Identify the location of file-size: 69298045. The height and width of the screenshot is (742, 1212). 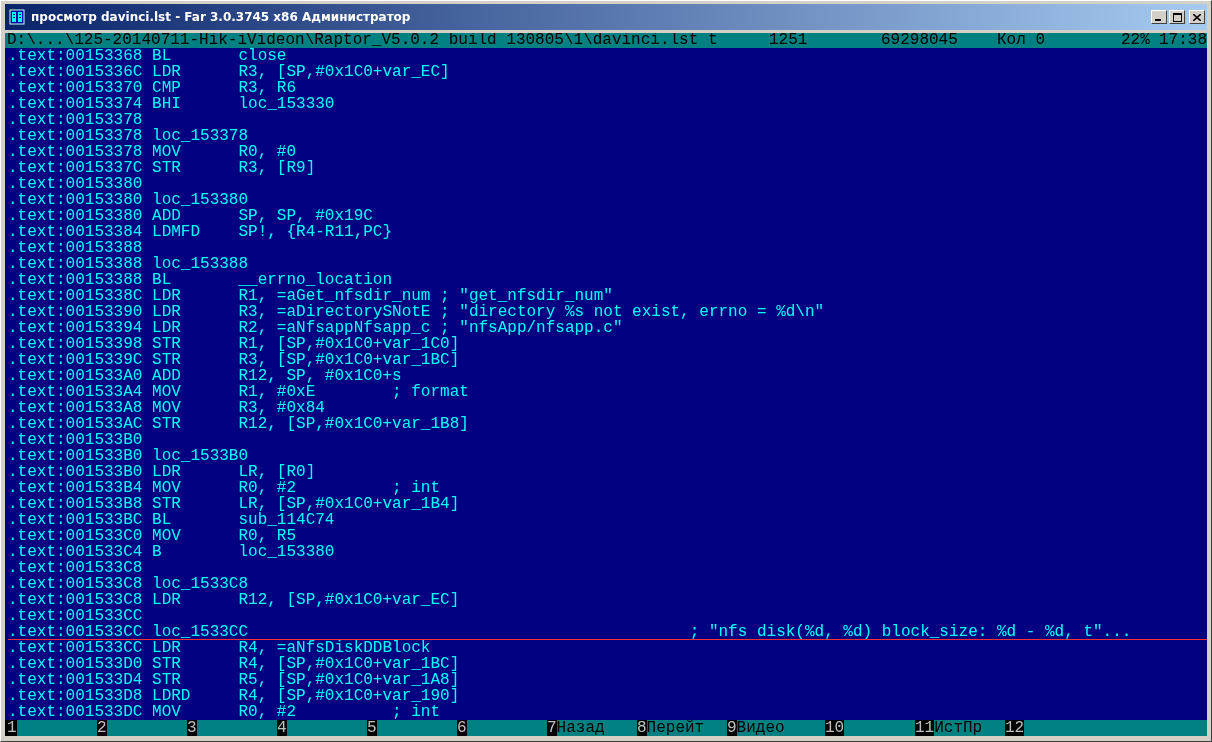
(920, 40).